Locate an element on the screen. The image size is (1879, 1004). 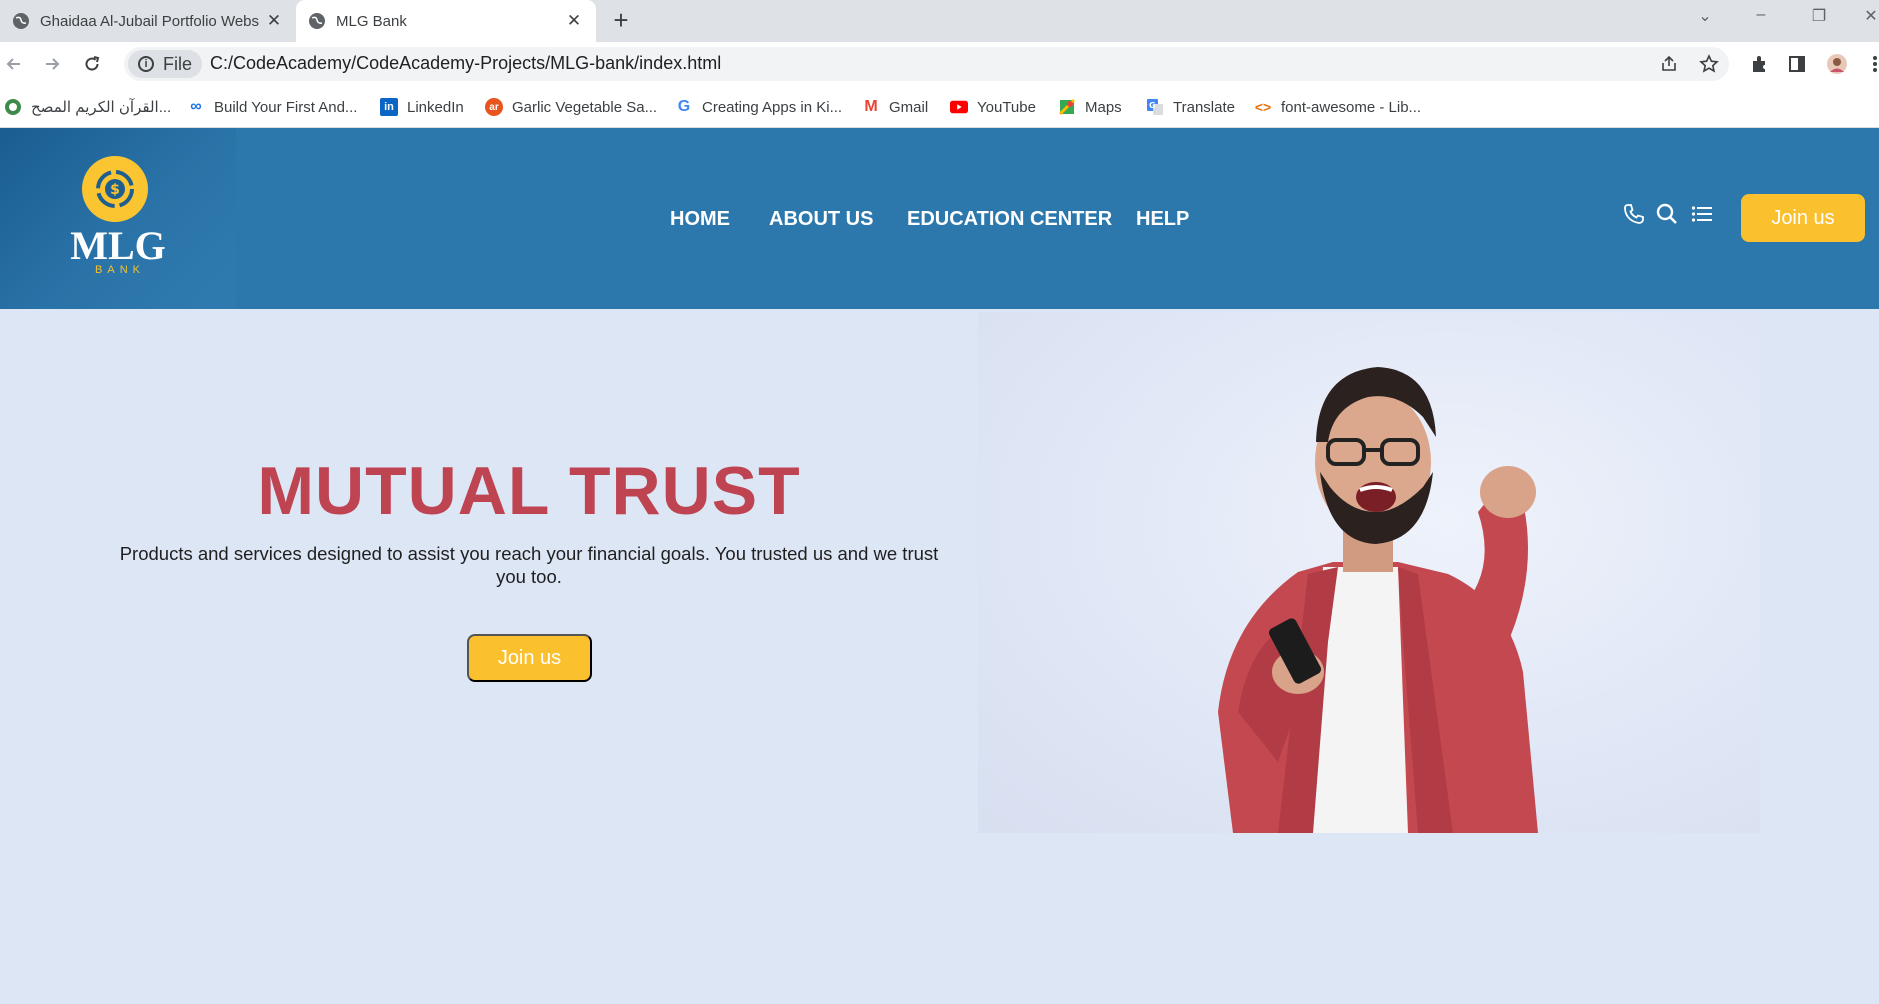
bookmark-item: G Translate is located at coordinates (1190, 107).